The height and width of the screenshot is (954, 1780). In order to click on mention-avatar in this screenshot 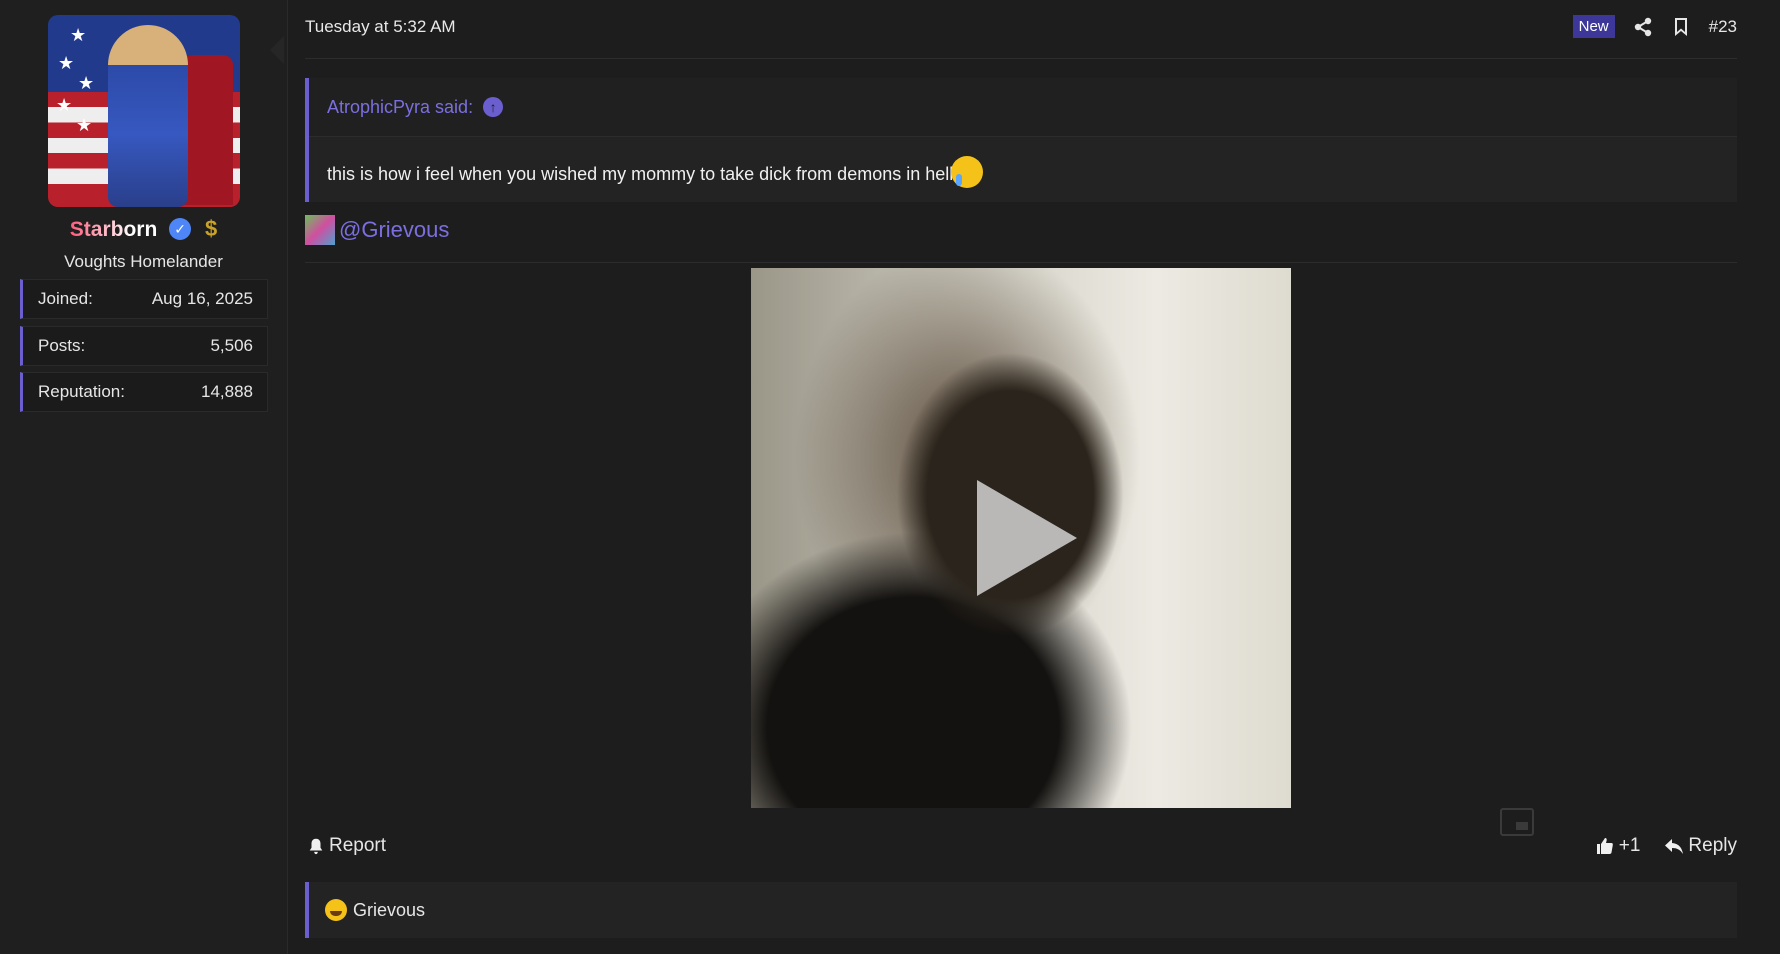, I will do `click(320, 230)`.